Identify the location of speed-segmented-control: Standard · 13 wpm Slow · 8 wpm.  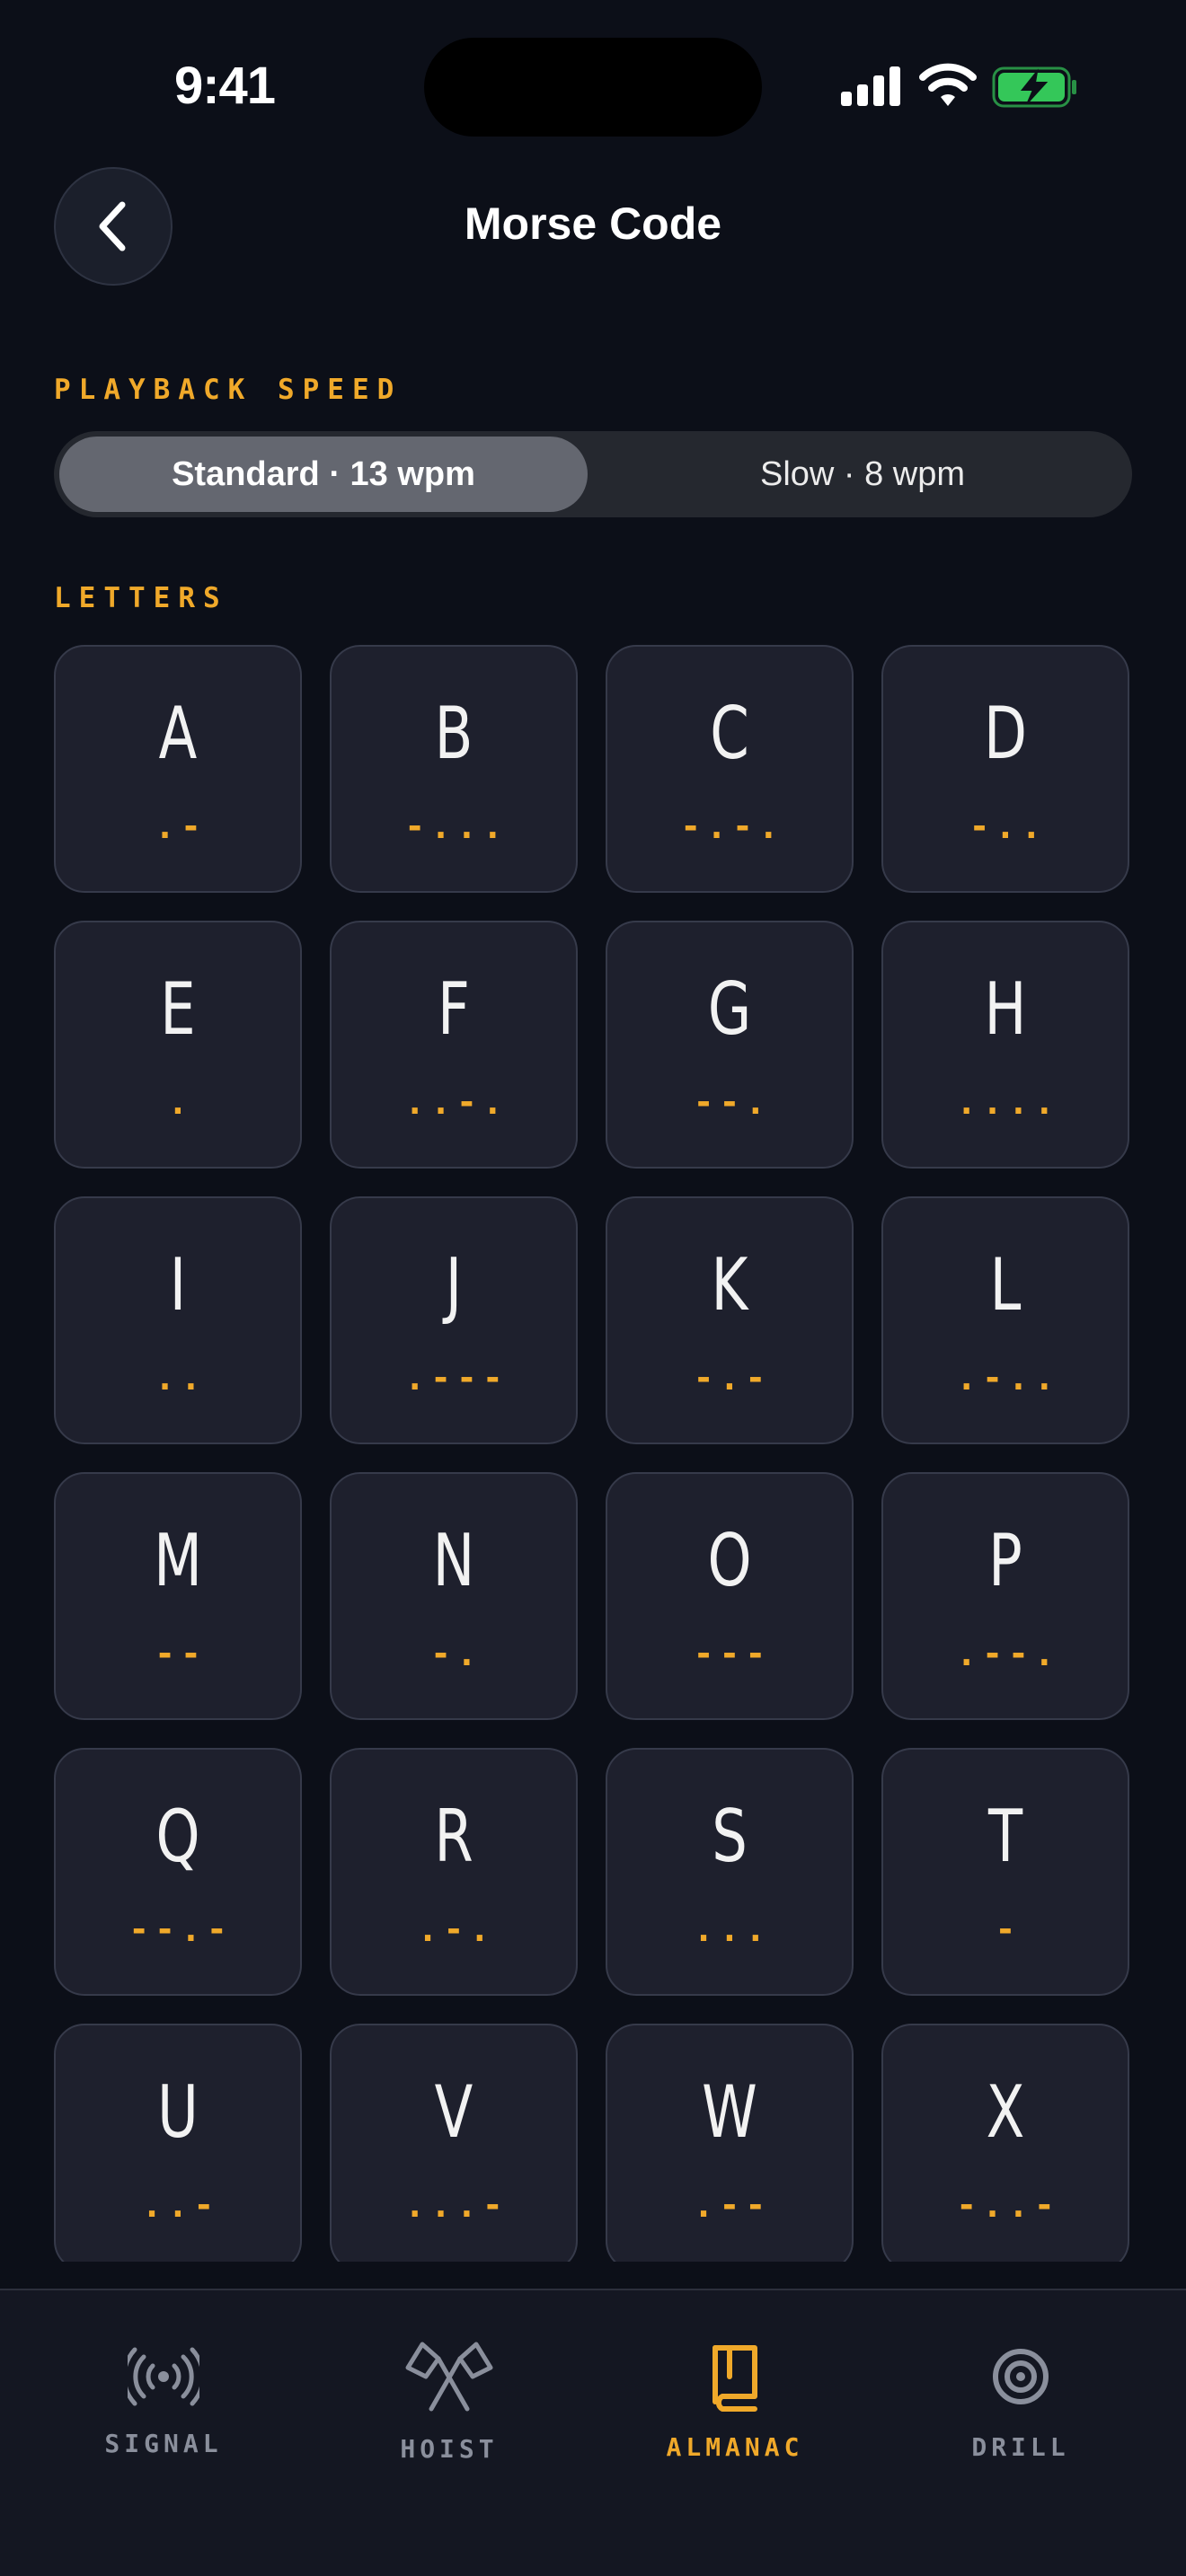
(593, 474).